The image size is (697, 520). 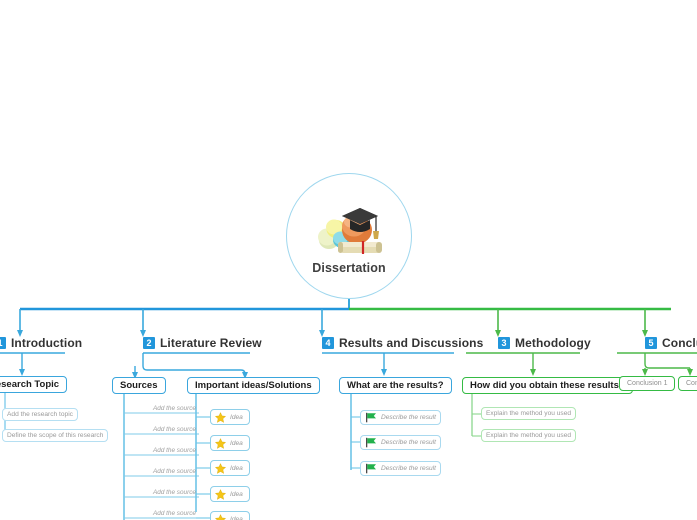 I want to click on node-label: Research Topic, so click(x=30, y=384).